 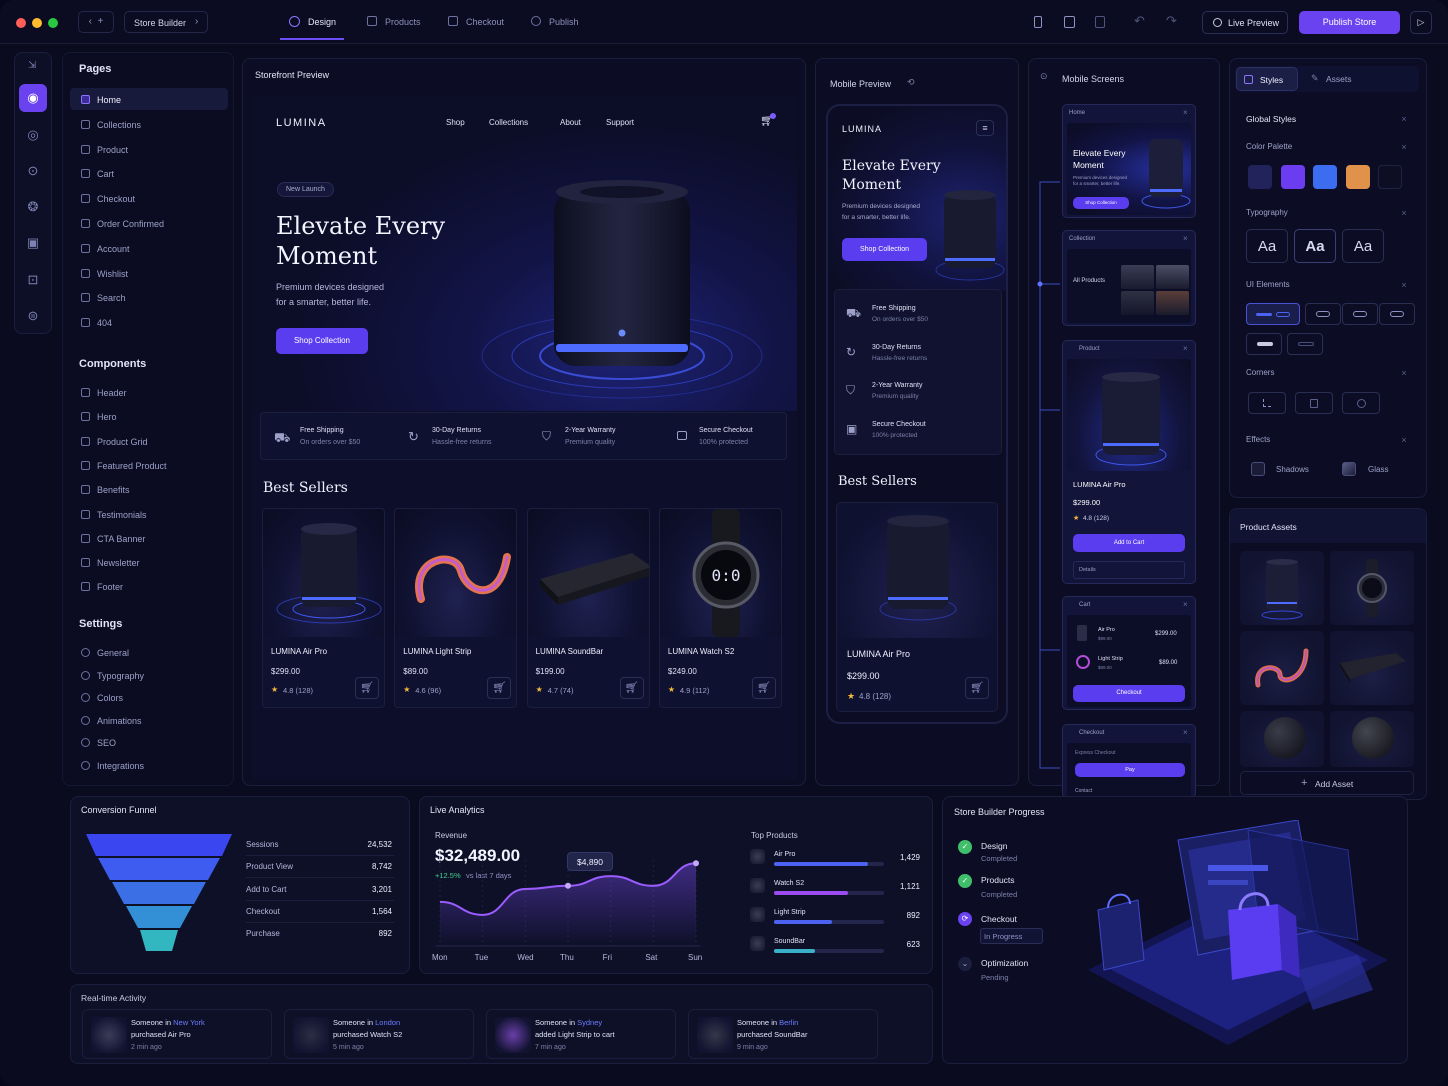 I want to click on layers-rail-icon: ◎, so click(x=33, y=135).